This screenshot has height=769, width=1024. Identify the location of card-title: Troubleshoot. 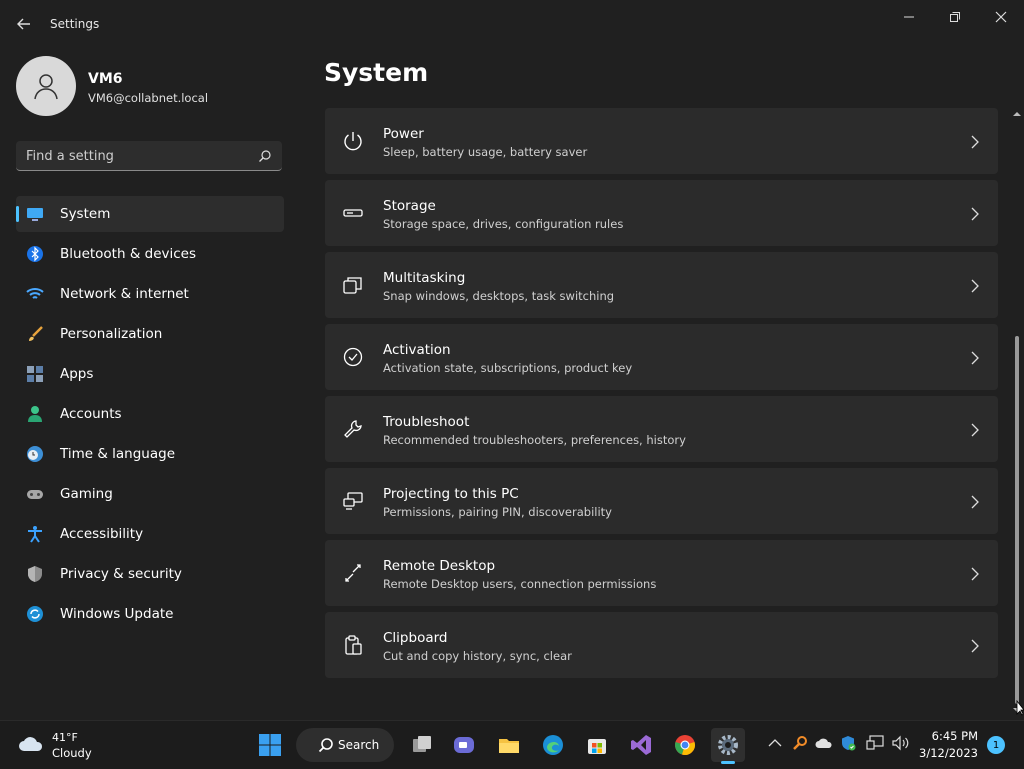
(426, 422).